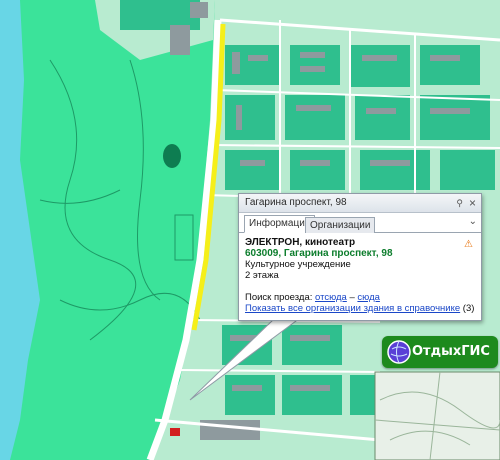 Image resolution: width=500 pixels, height=460 pixels. Describe the element at coordinates (451, 351) in the screenshot. I see `logo-text: ОтдыхГИС` at that location.